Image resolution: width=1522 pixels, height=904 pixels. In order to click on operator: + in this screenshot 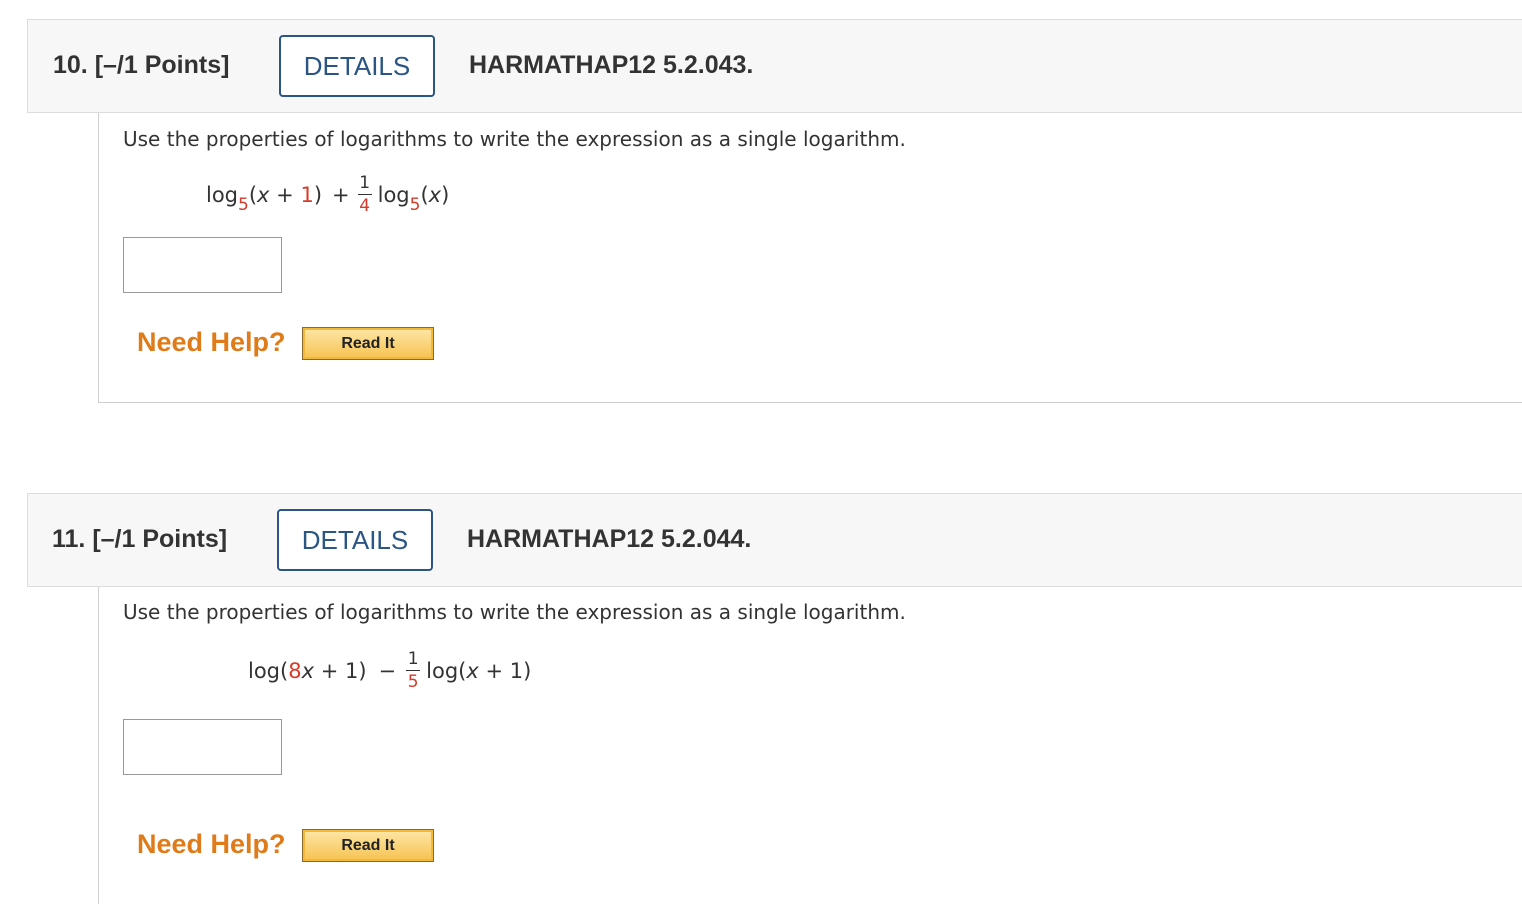, I will do `click(341, 194)`.